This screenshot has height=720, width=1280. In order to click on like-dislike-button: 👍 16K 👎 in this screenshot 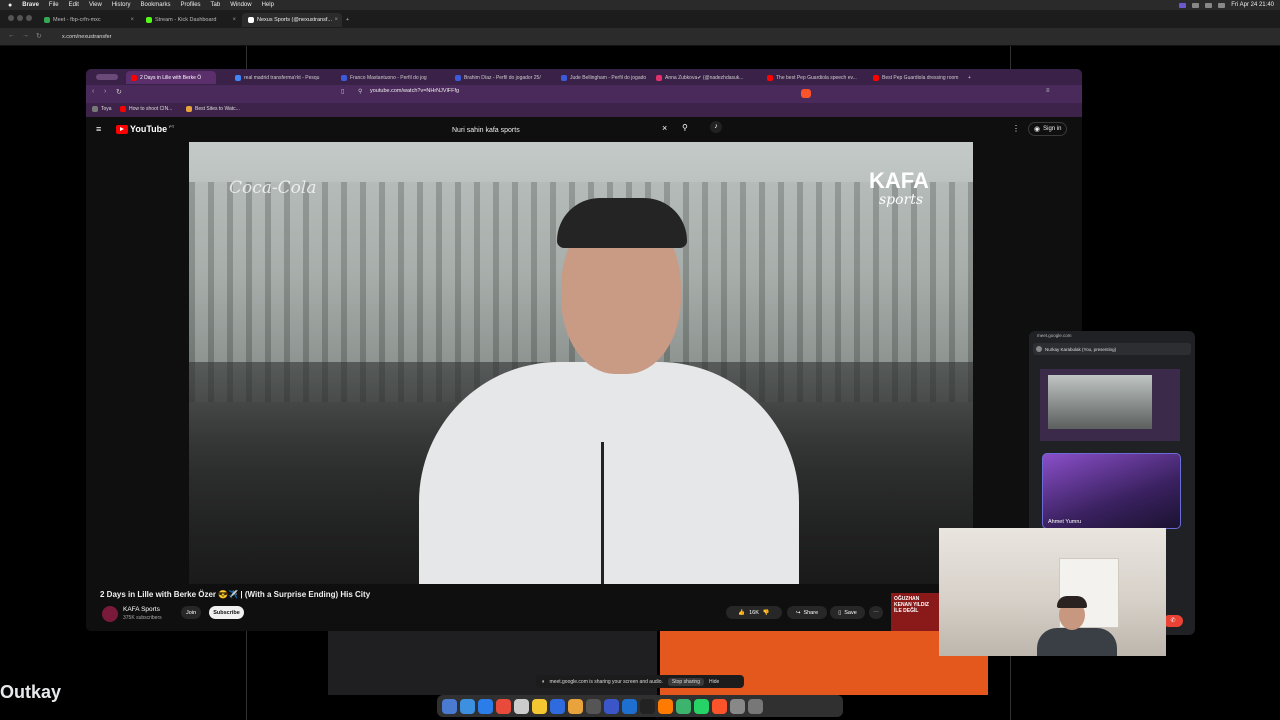, I will do `click(754, 612)`.